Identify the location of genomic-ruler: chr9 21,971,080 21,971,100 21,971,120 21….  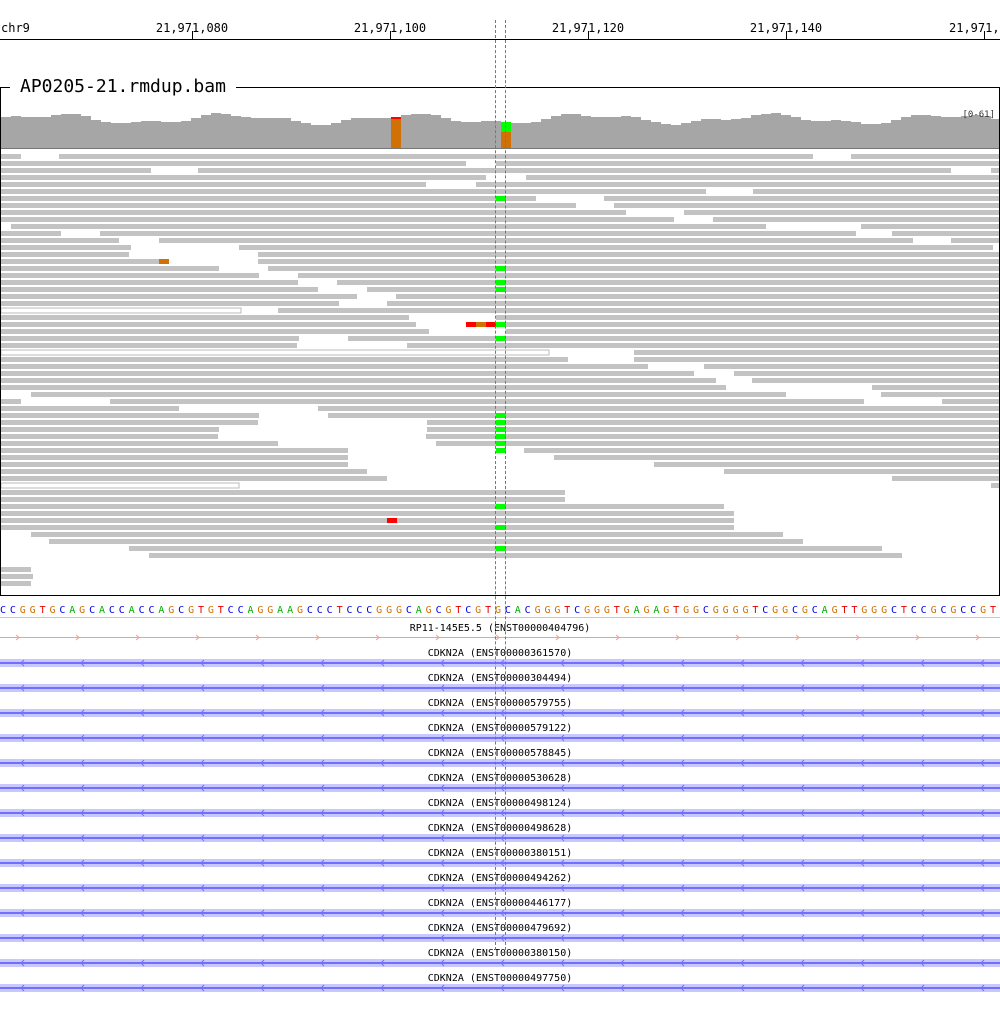
(500, 20).